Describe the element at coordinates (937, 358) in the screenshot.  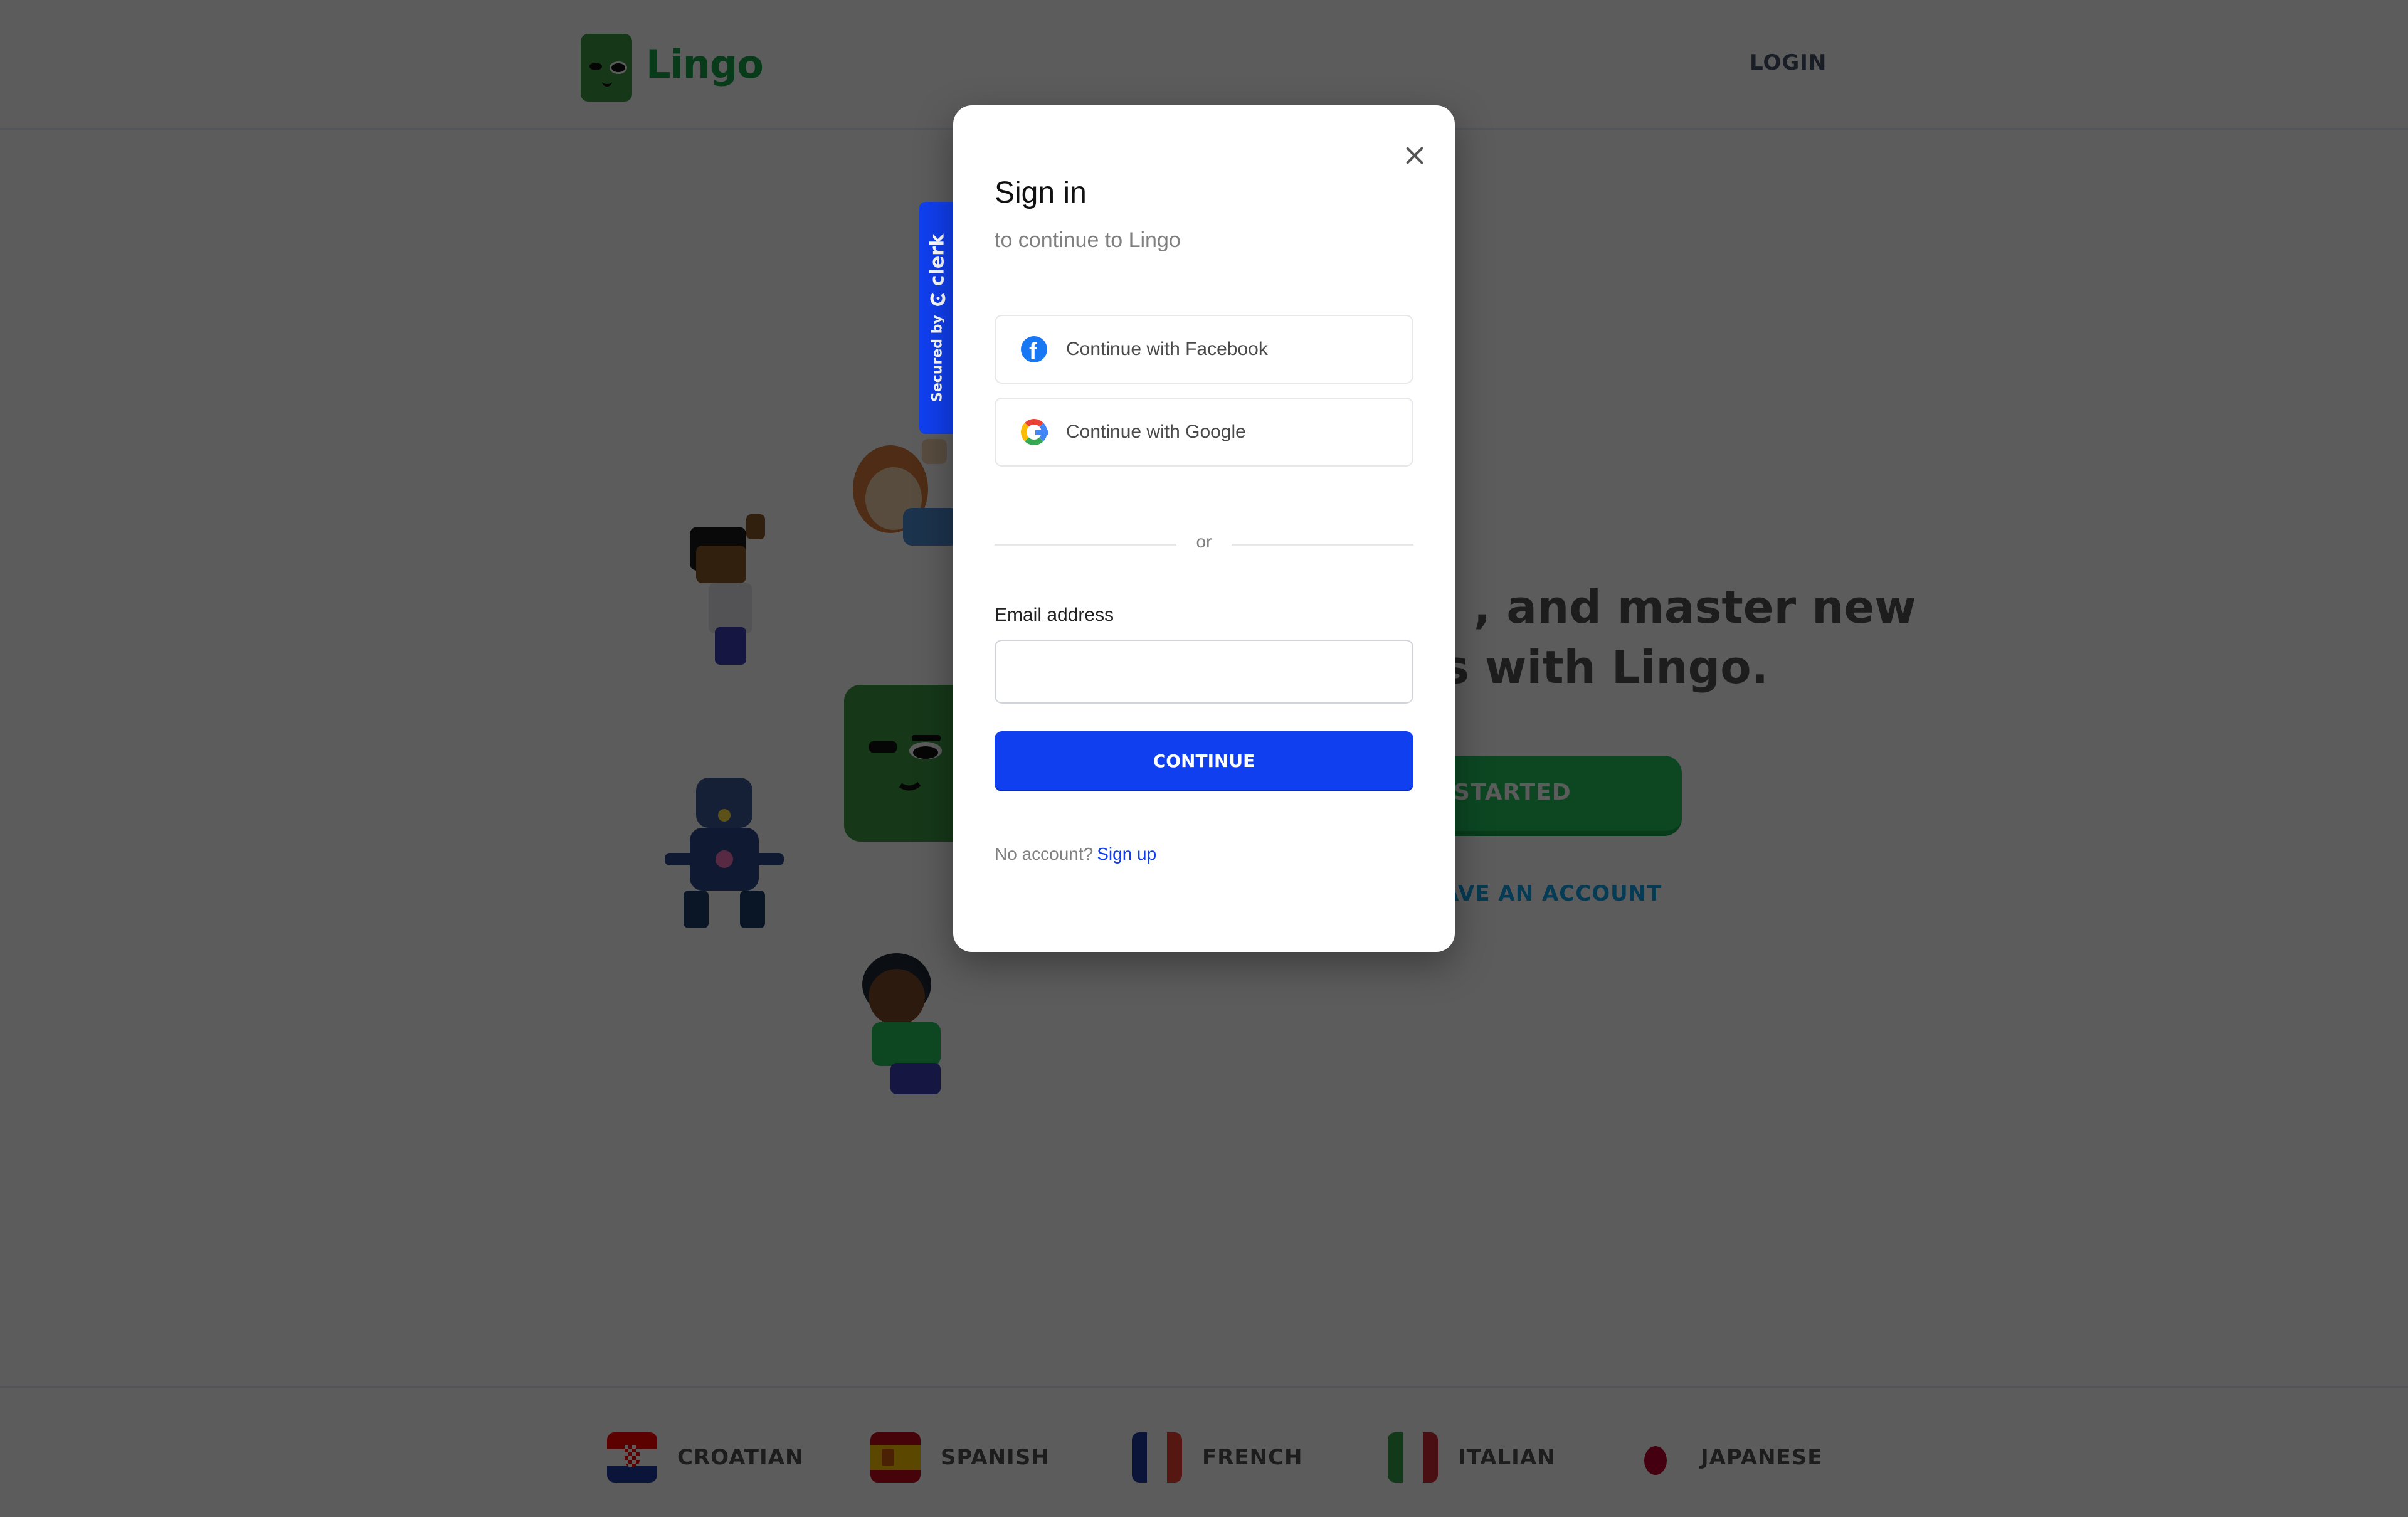
I see `secured-by-label: Secured by` at that location.